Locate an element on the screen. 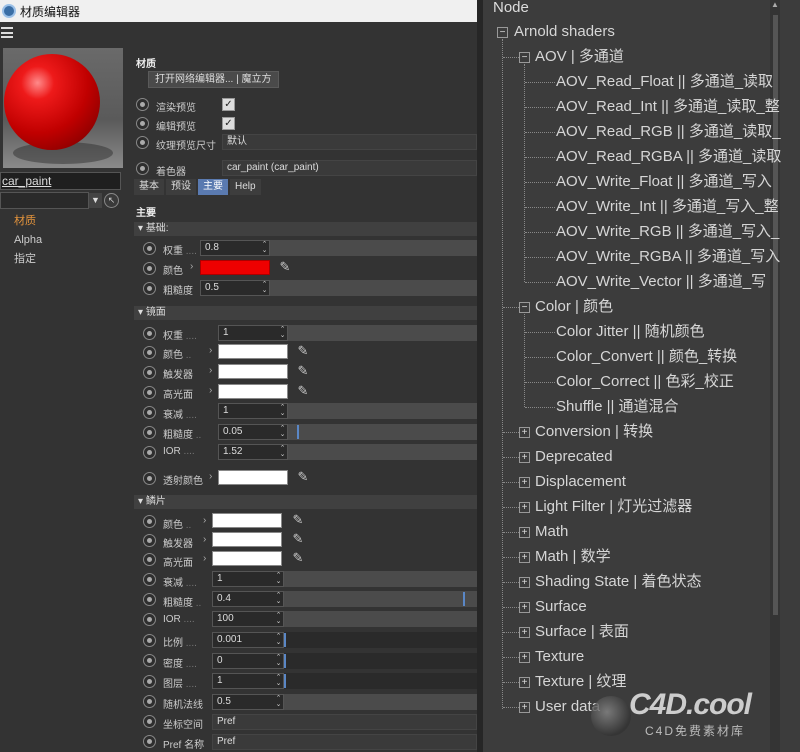  channel-item-alpha: Alpha is located at coordinates (28, 240).